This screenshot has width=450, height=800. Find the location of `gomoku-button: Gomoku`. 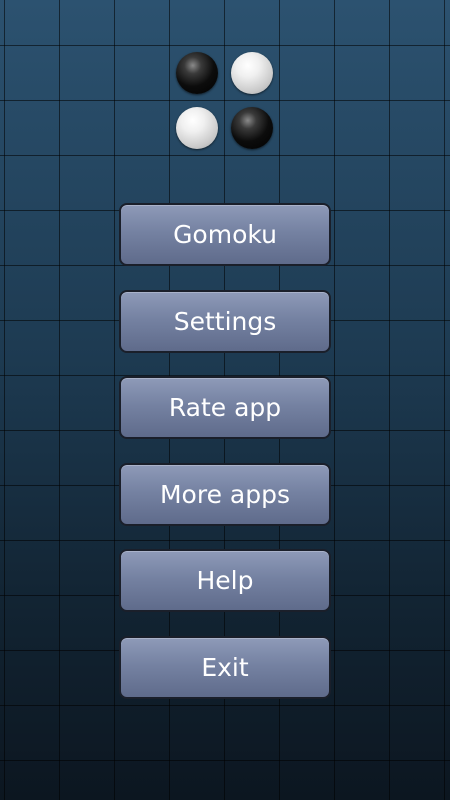

gomoku-button: Gomoku is located at coordinates (225, 234).